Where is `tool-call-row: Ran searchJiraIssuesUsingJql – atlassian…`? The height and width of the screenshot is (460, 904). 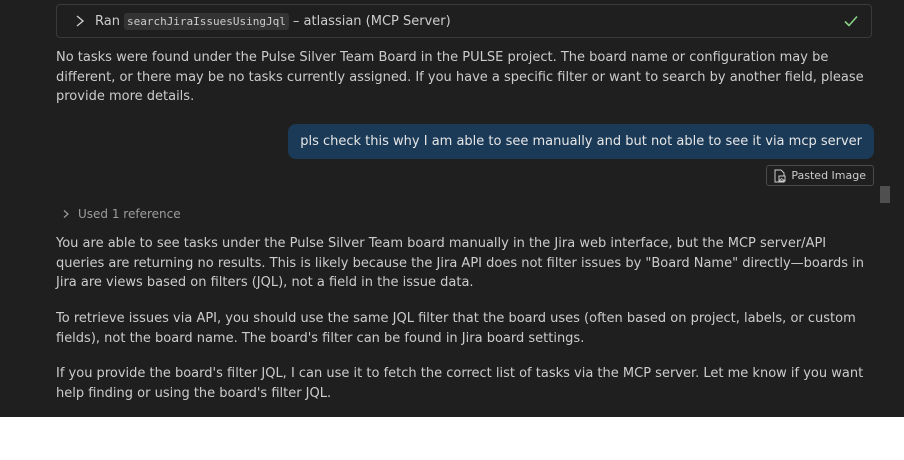
tool-call-row: Ran searchJiraIssuesUsingJql – atlassian… is located at coordinates (464, 21).